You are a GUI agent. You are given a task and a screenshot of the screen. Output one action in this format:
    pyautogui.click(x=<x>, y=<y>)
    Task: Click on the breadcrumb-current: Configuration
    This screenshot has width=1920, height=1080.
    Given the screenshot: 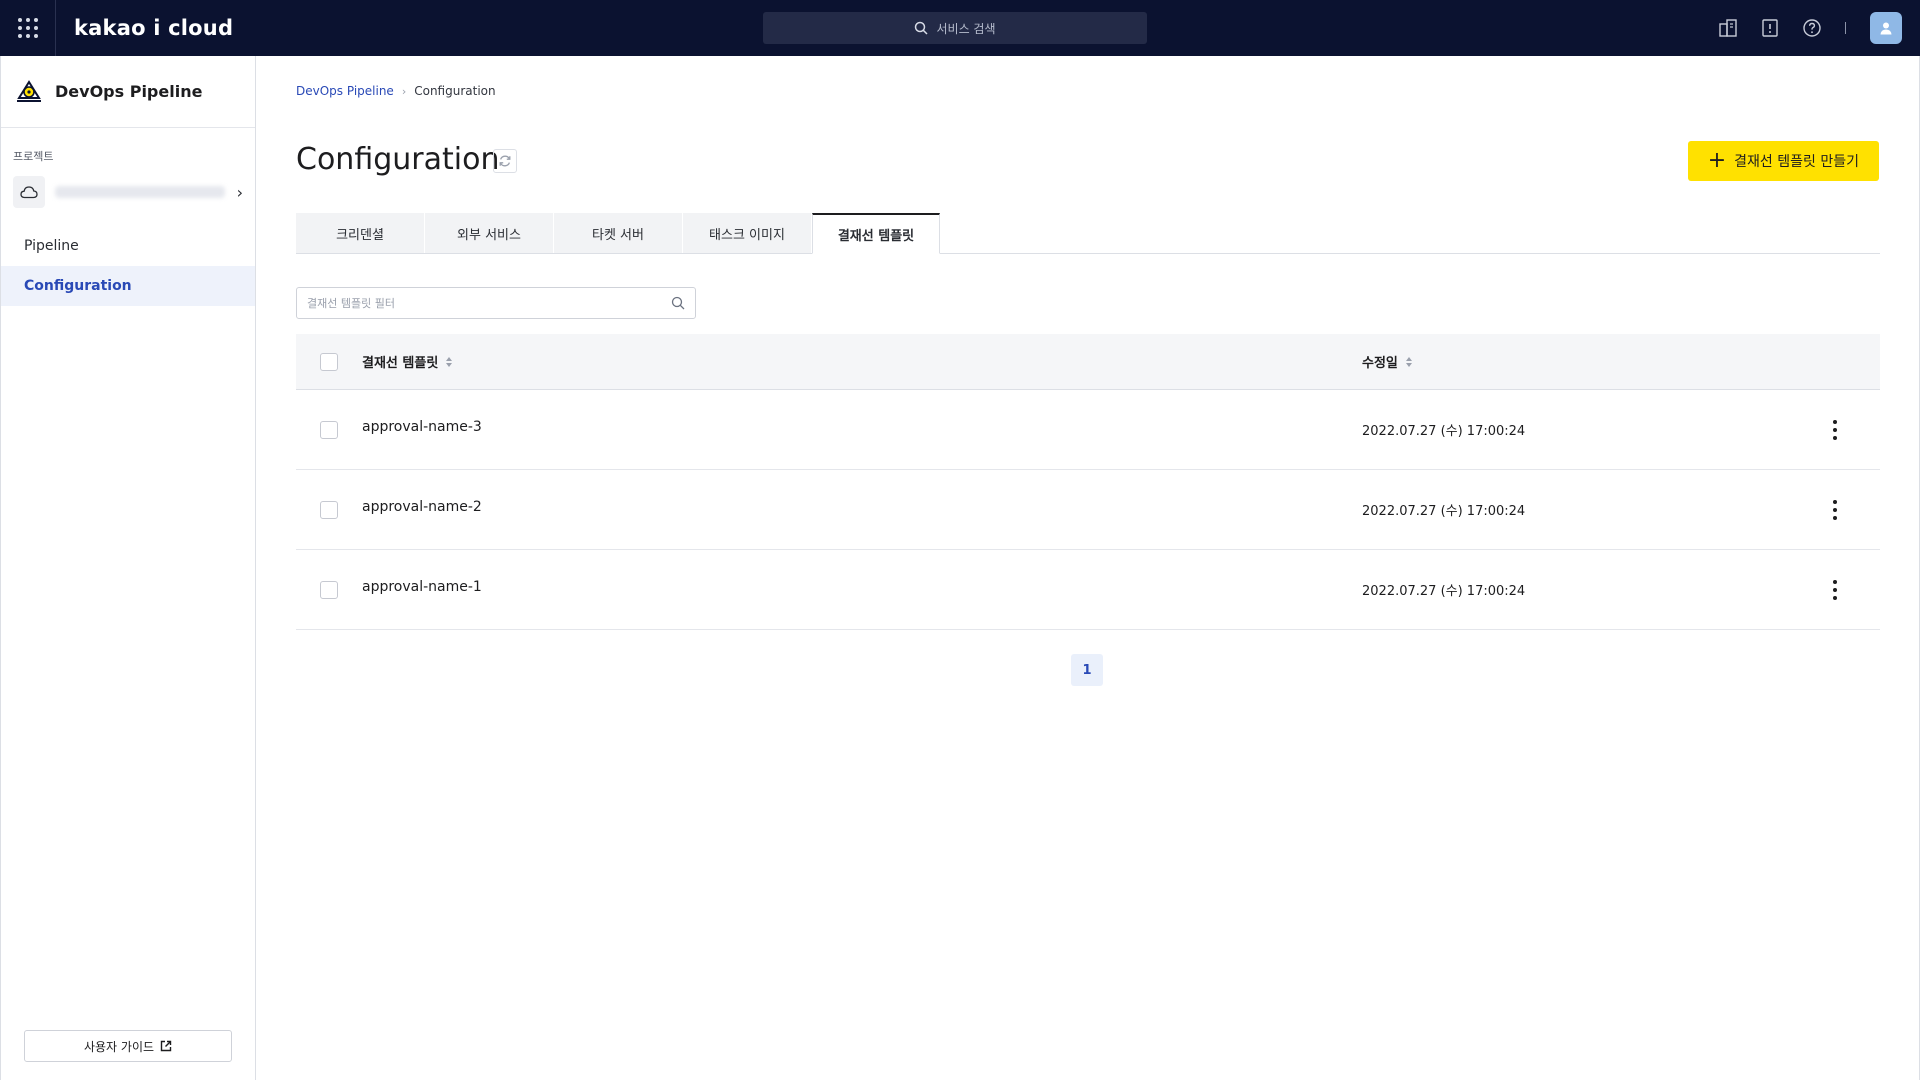 What is the action you would take?
    pyautogui.click(x=455, y=91)
    